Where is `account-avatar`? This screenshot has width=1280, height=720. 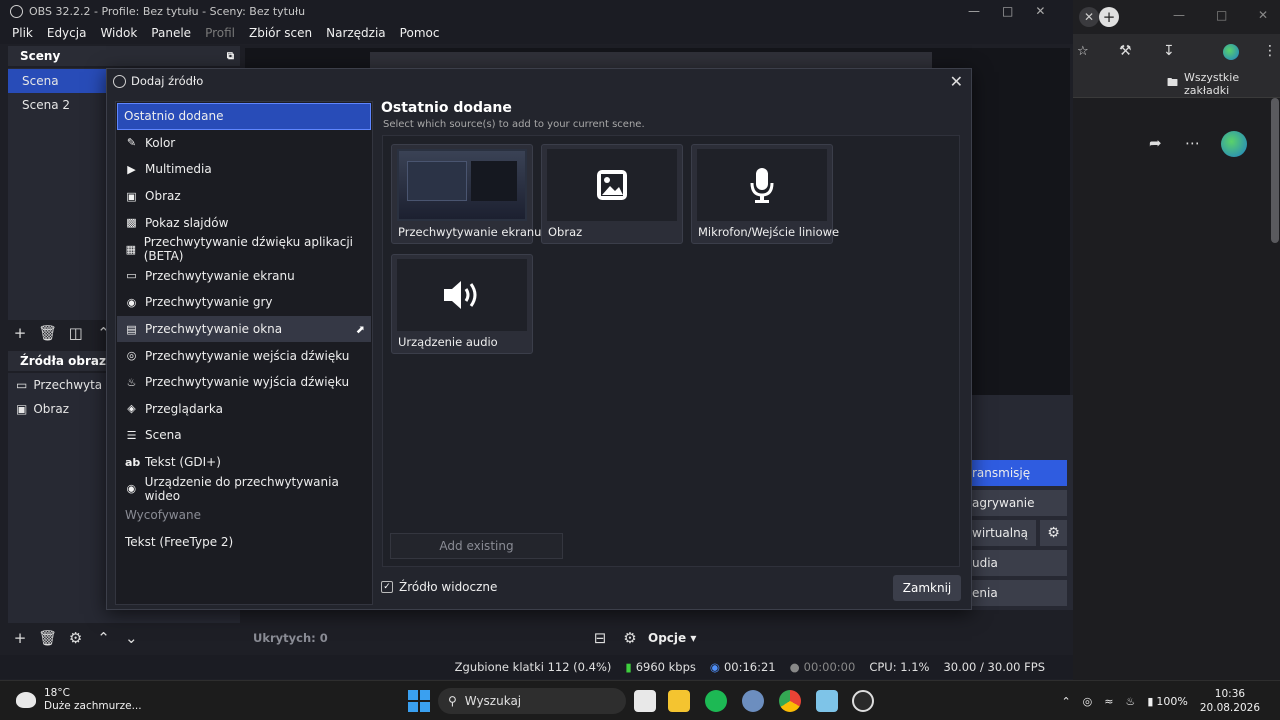
account-avatar is located at coordinates (1234, 144).